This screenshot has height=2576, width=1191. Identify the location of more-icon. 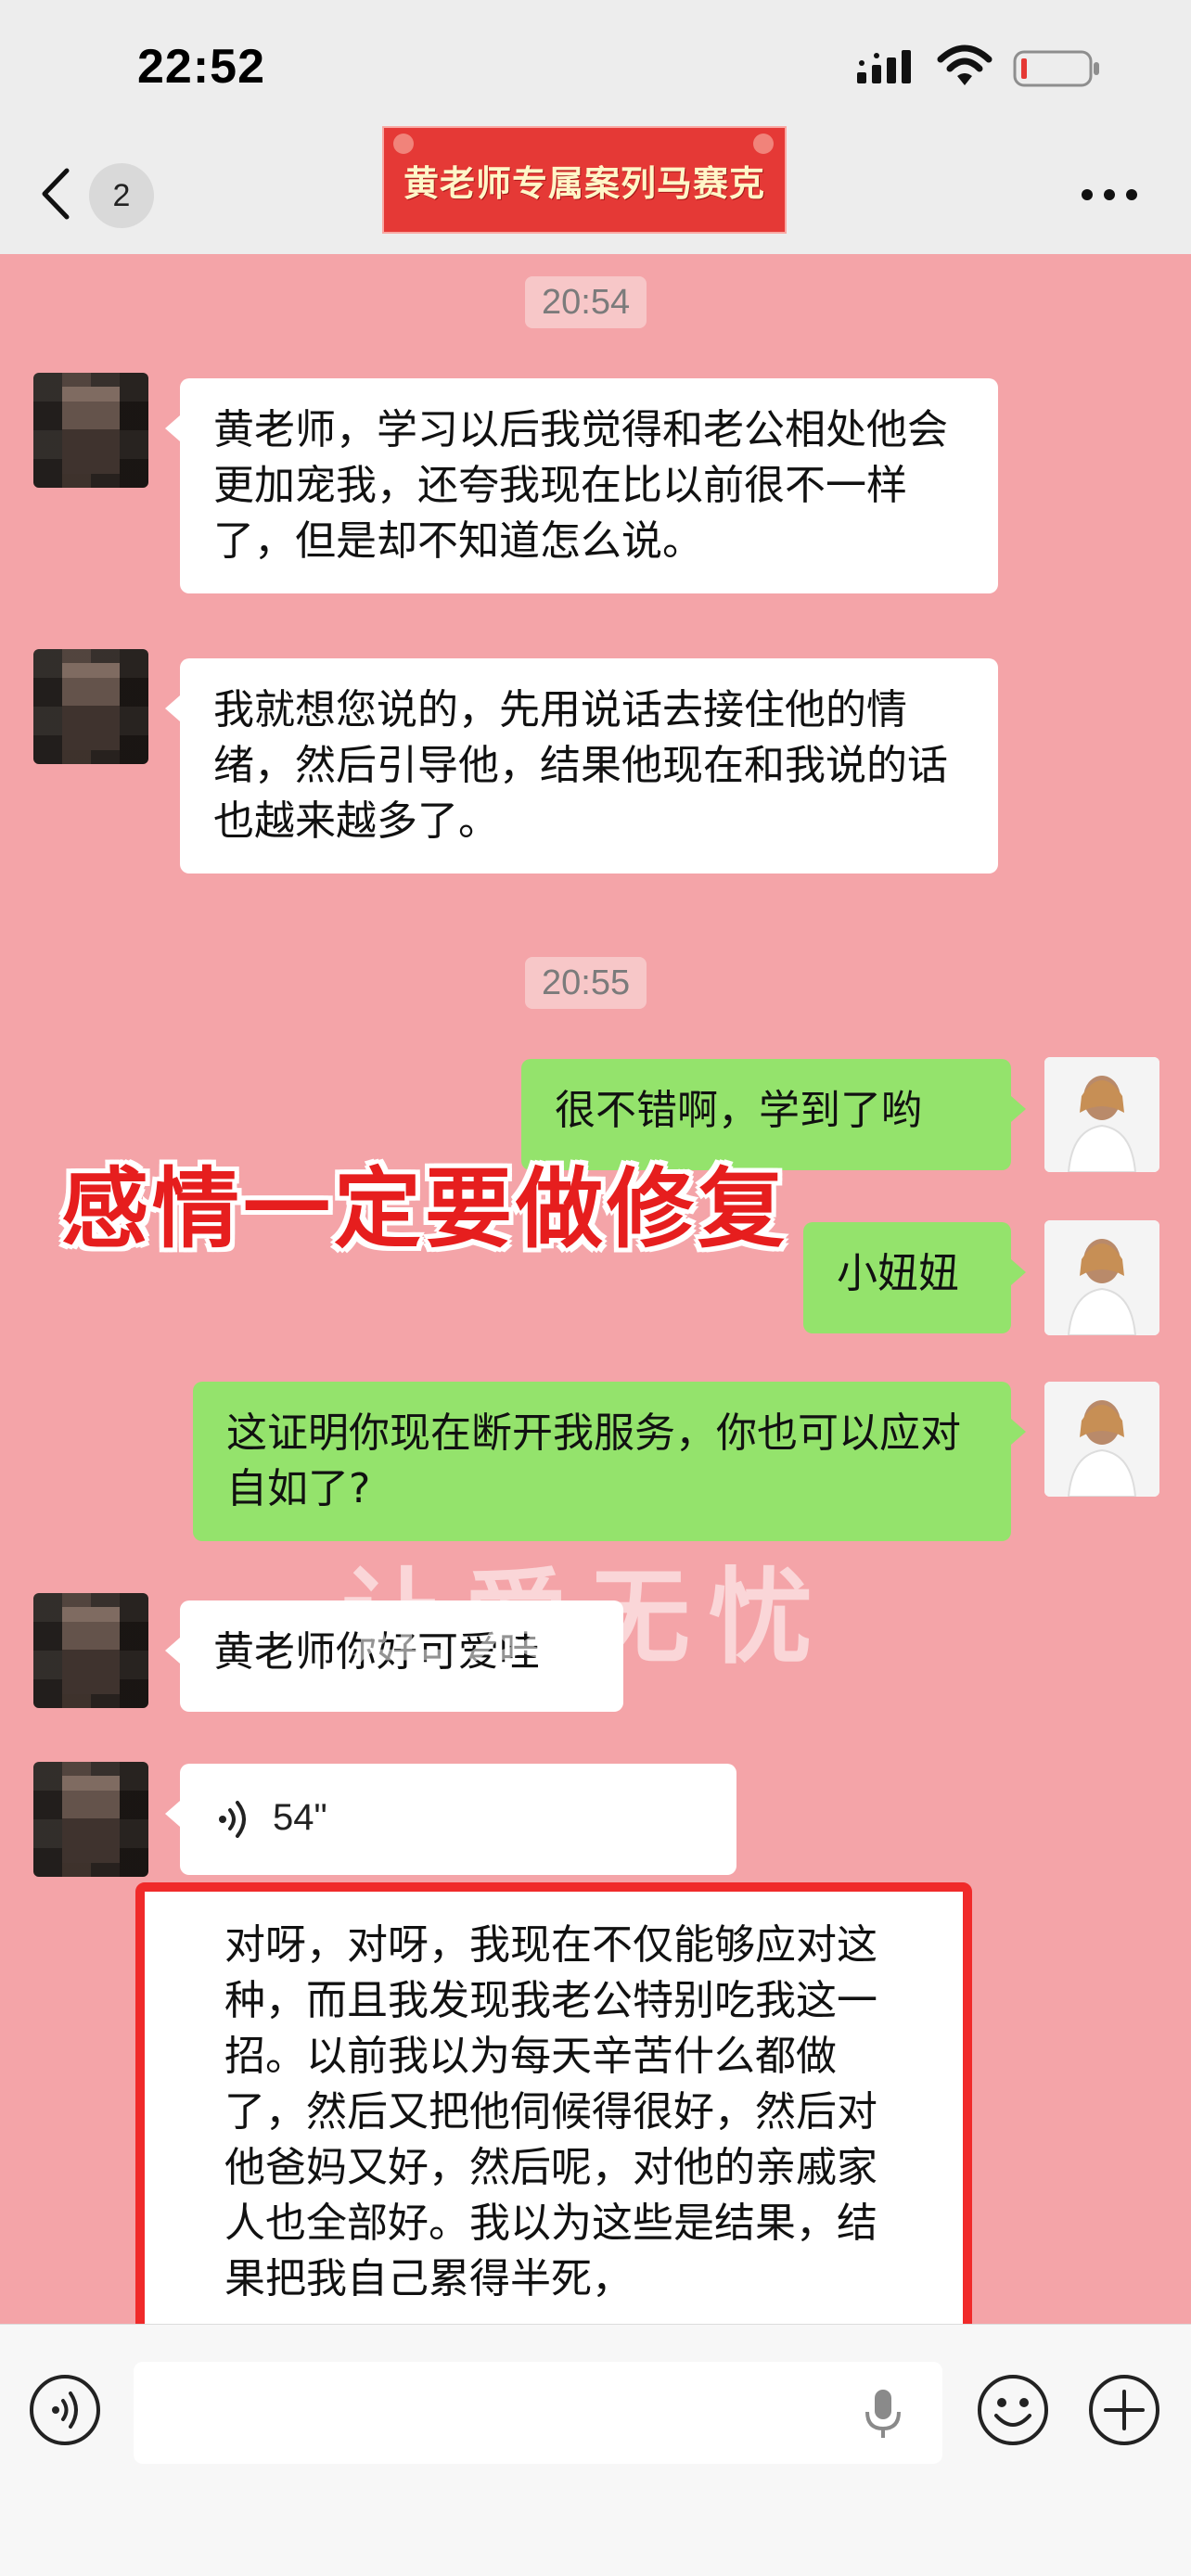
(1087, 194).